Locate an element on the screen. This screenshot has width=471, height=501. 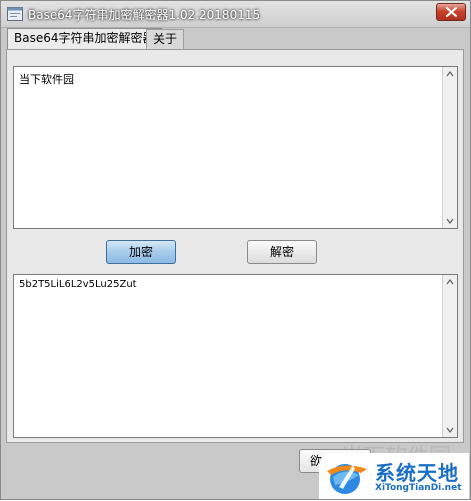
watermark-brand-url: XiTongTianDi.net is located at coordinates (418, 488).